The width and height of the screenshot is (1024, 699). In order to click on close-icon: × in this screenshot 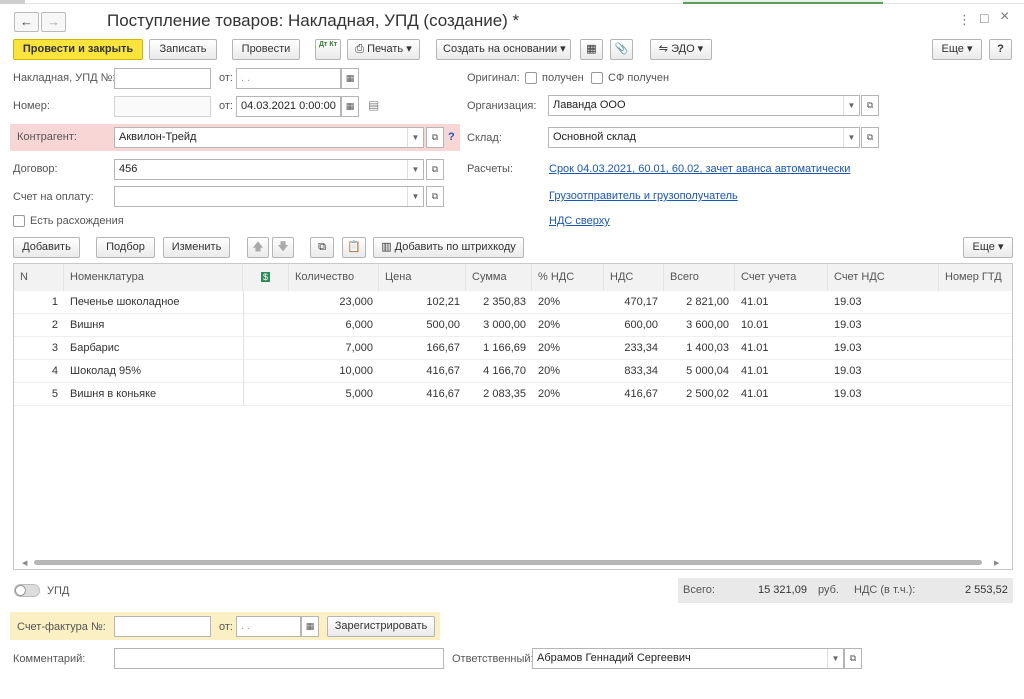, I will do `click(1004, 17)`.